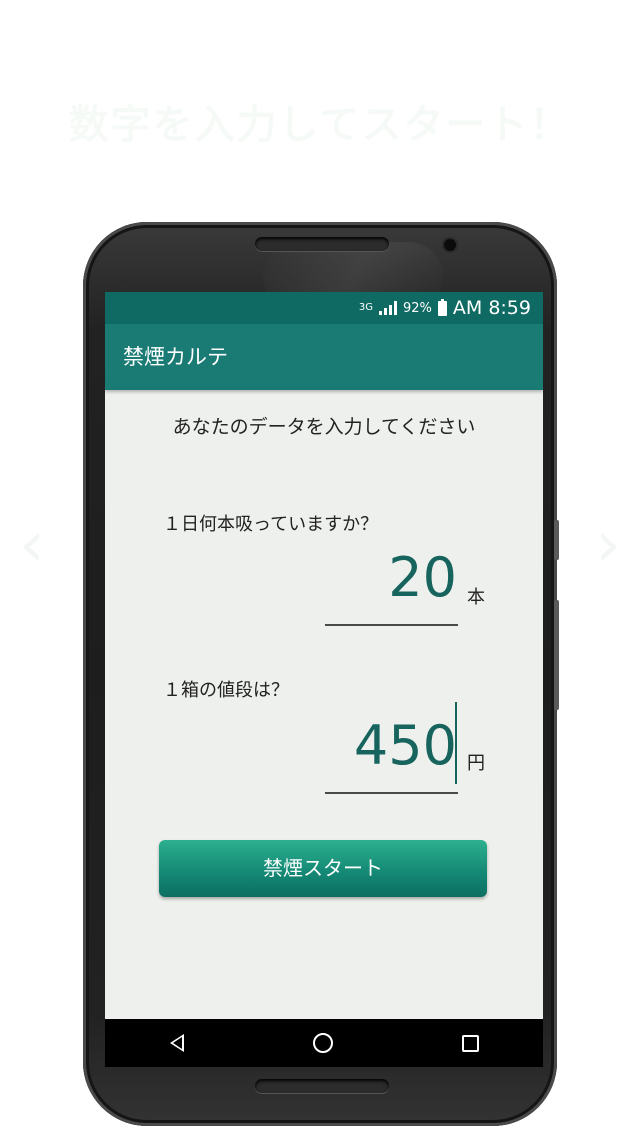 This screenshot has width=640, height=1136. What do you see at coordinates (442, 307) in the screenshot?
I see `battery-icon` at bounding box center [442, 307].